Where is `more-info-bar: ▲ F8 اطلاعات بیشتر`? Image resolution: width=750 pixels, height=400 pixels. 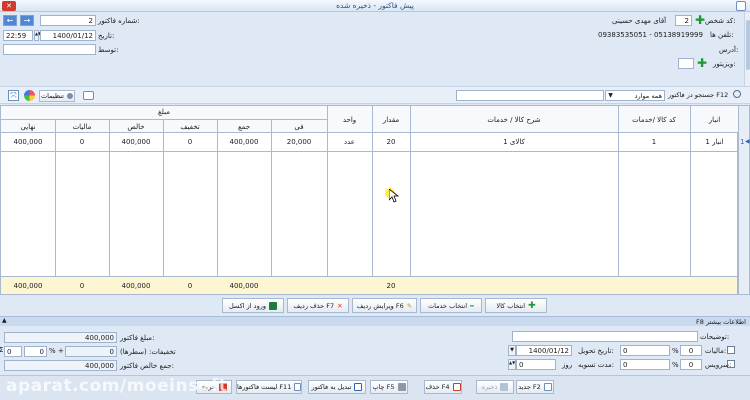
more-info-bar: ▲ F8 اطلاعات بیشتر is located at coordinates (375, 321).